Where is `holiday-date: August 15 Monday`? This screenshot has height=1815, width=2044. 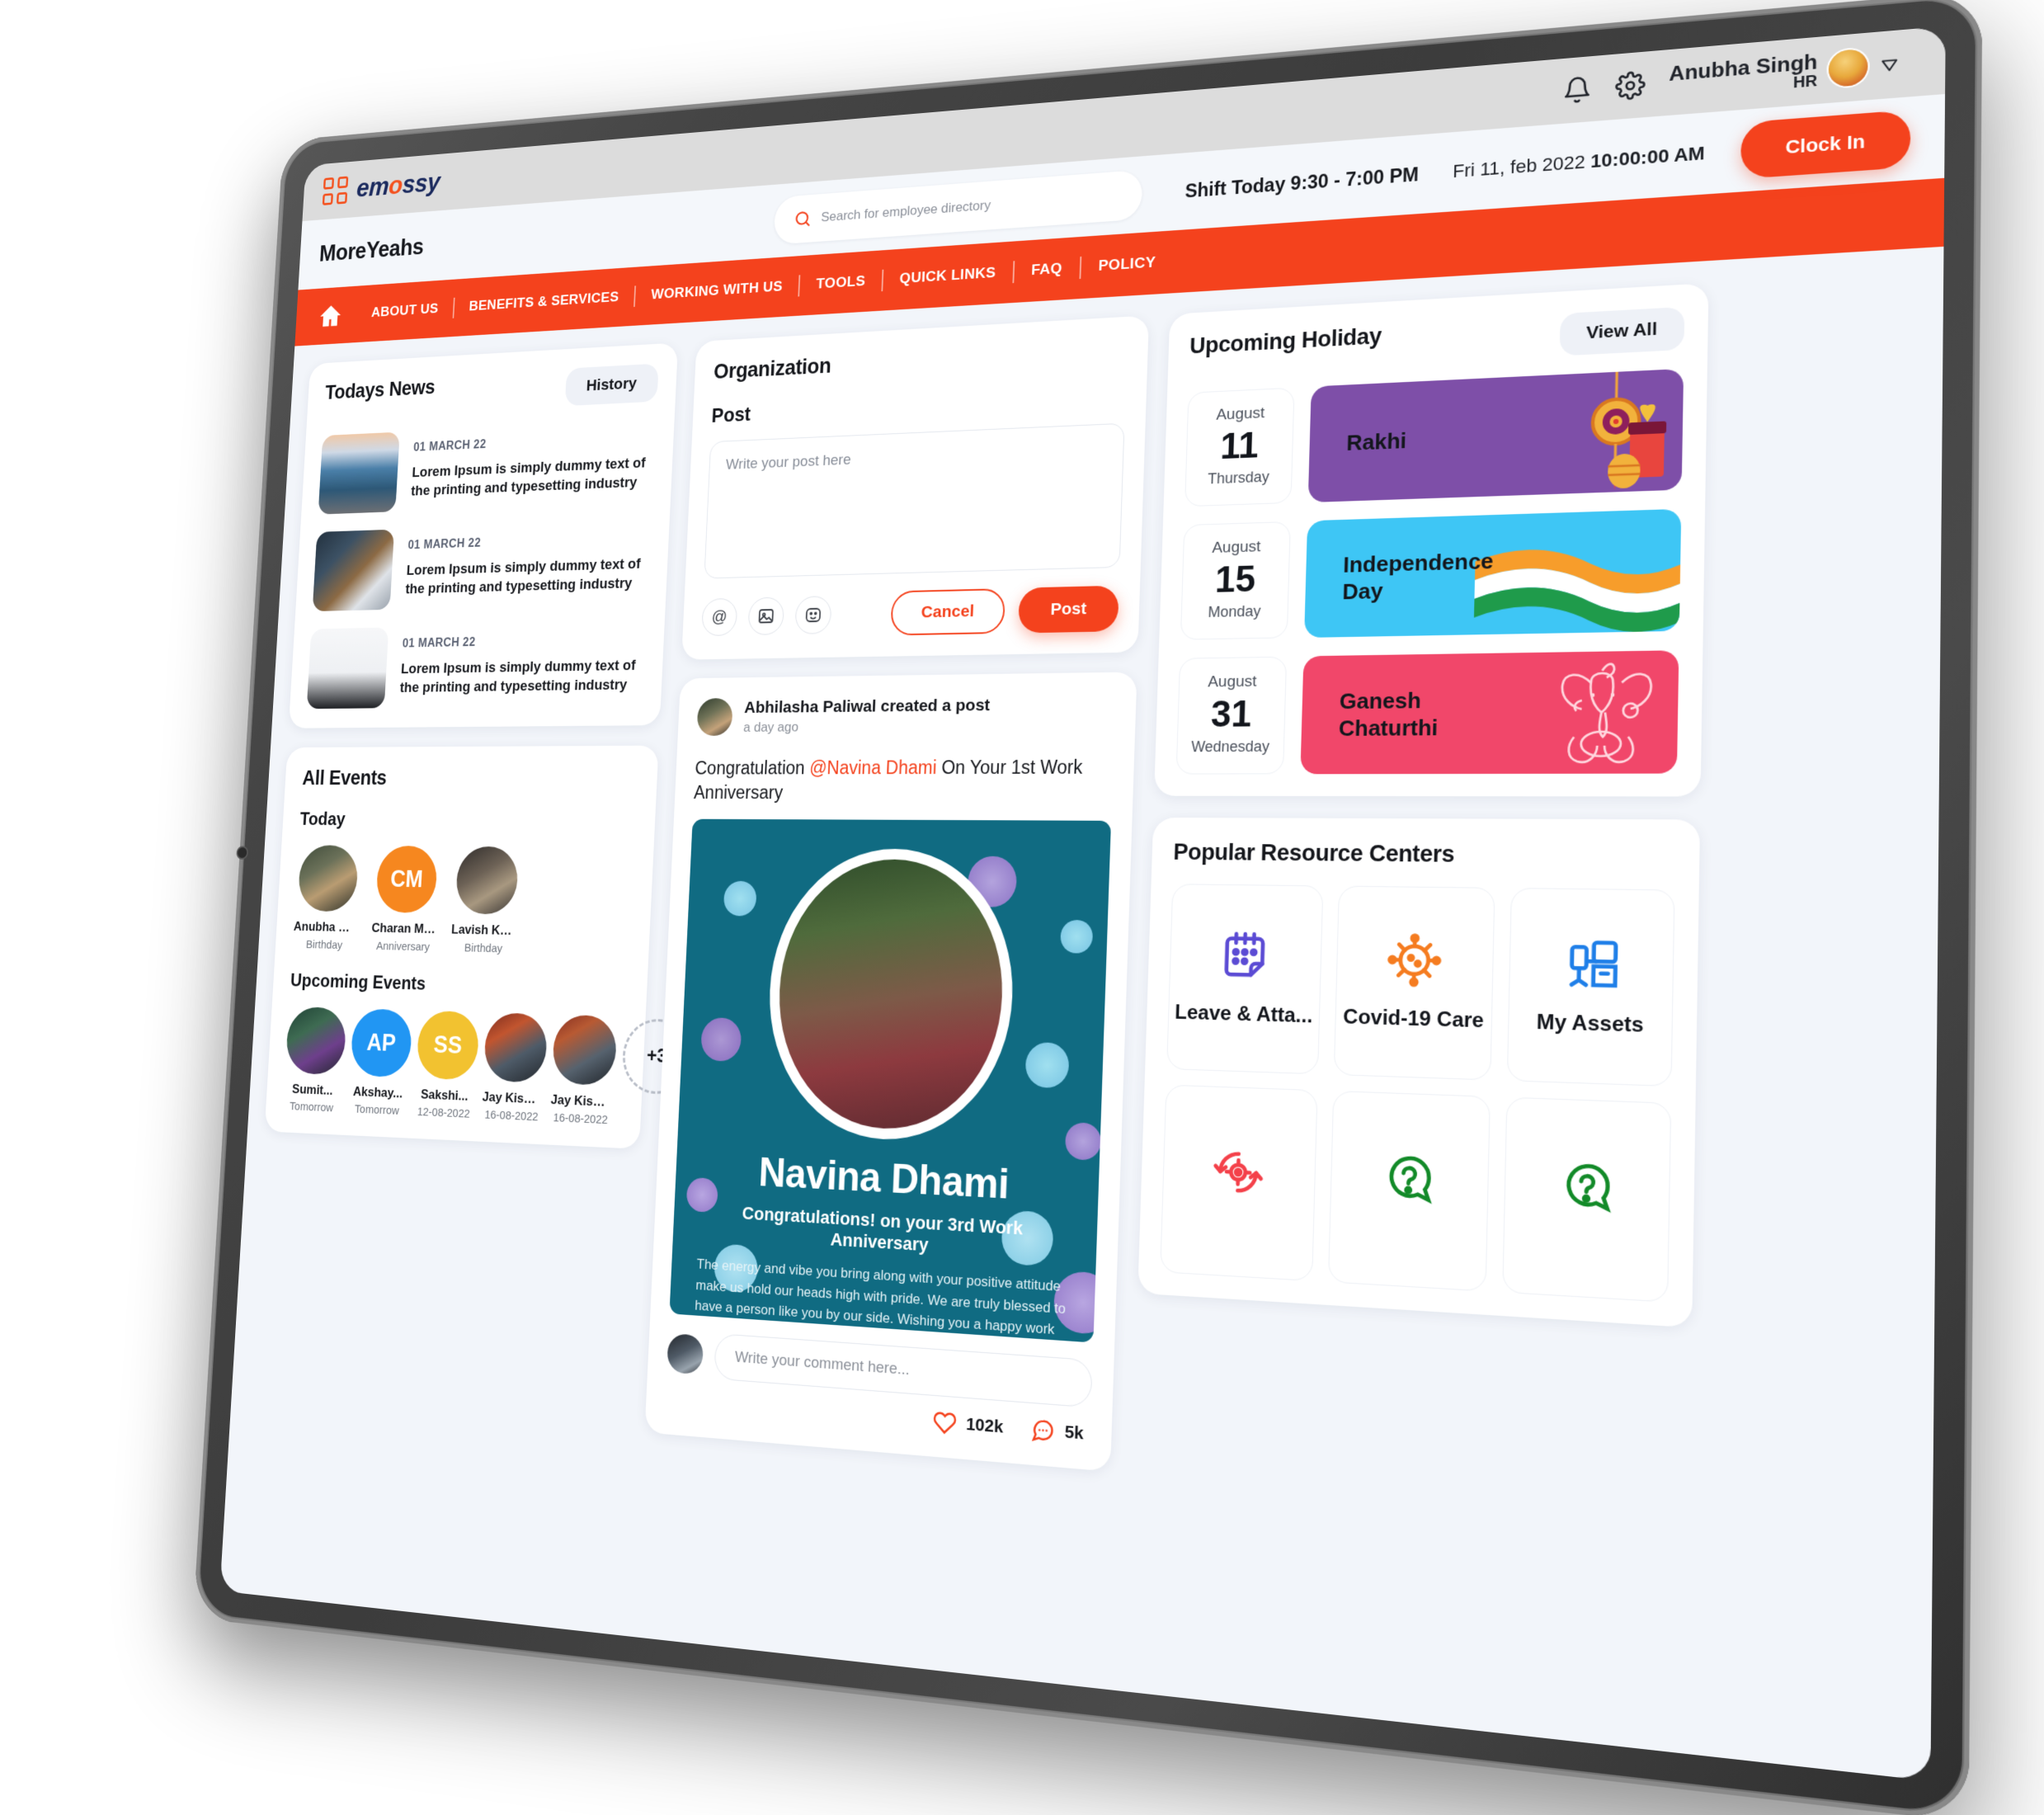 holiday-date: August 15 Monday is located at coordinates (1235, 580).